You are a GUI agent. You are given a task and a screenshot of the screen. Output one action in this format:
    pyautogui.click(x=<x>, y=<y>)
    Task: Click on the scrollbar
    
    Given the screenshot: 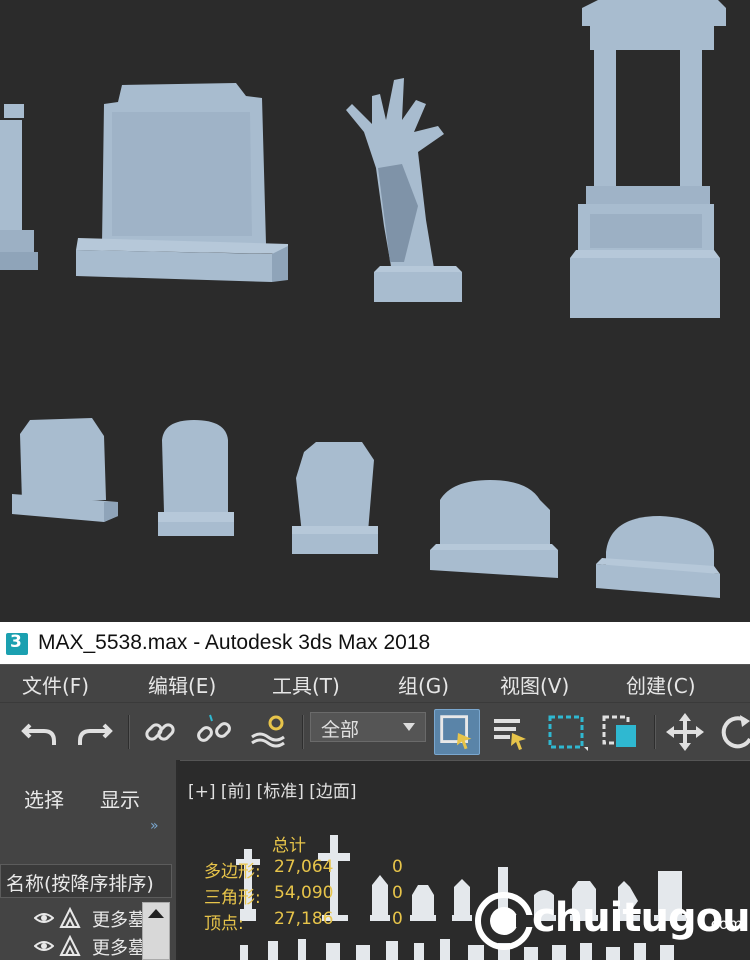 What is the action you would take?
    pyautogui.click(x=156, y=931)
    